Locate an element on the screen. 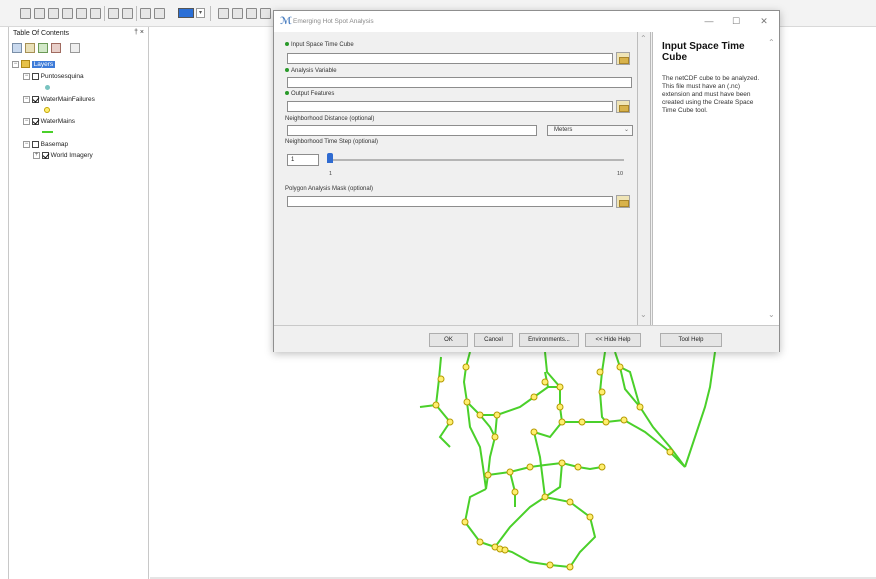  polygon-mask-label: Polygon Analysis Mask (optional) is located at coordinates (329, 189).